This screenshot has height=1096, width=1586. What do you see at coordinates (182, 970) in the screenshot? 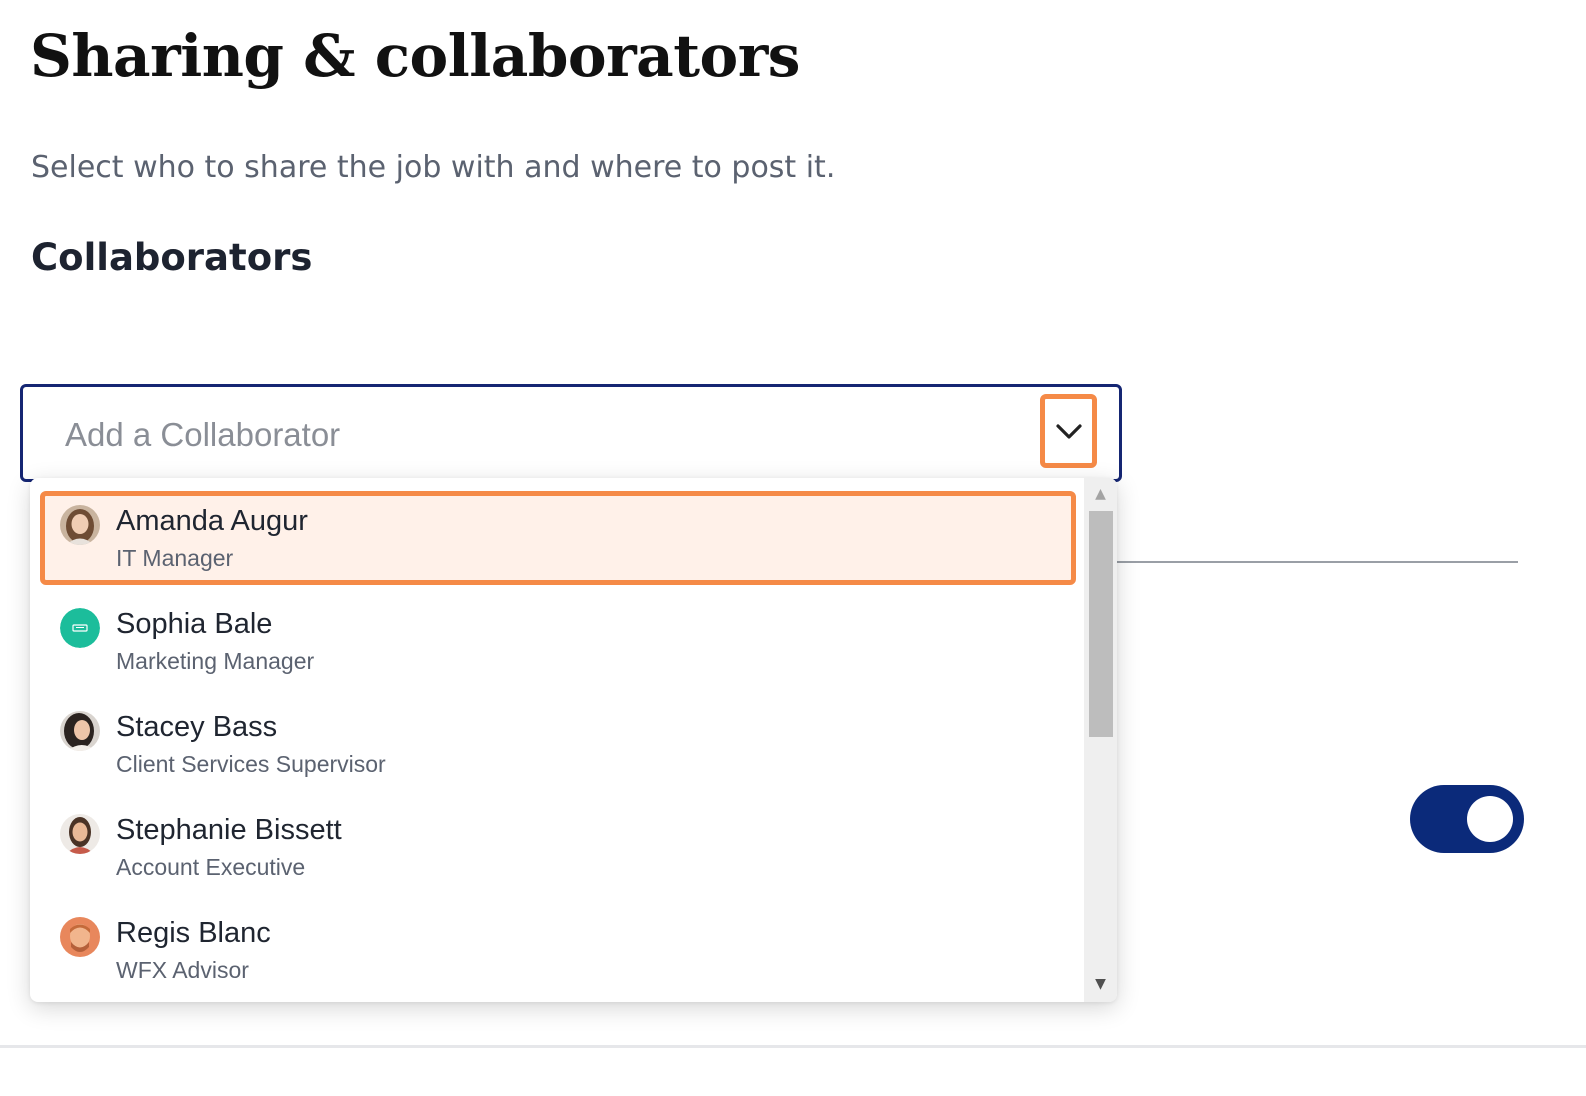
I see `option-role: WFX Advisor` at bounding box center [182, 970].